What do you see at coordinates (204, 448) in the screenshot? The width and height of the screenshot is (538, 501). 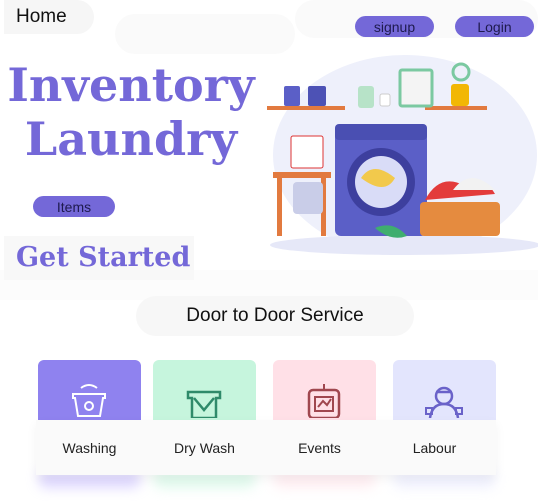 I see `service-label-dry-wash: Dry Wash` at bounding box center [204, 448].